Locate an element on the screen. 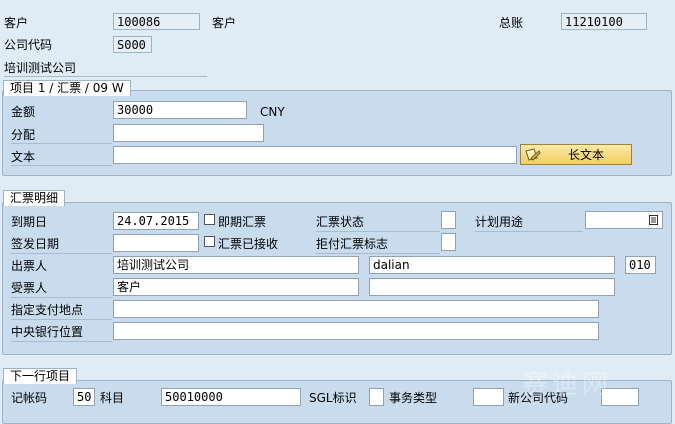  text-input is located at coordinates (315, 155).